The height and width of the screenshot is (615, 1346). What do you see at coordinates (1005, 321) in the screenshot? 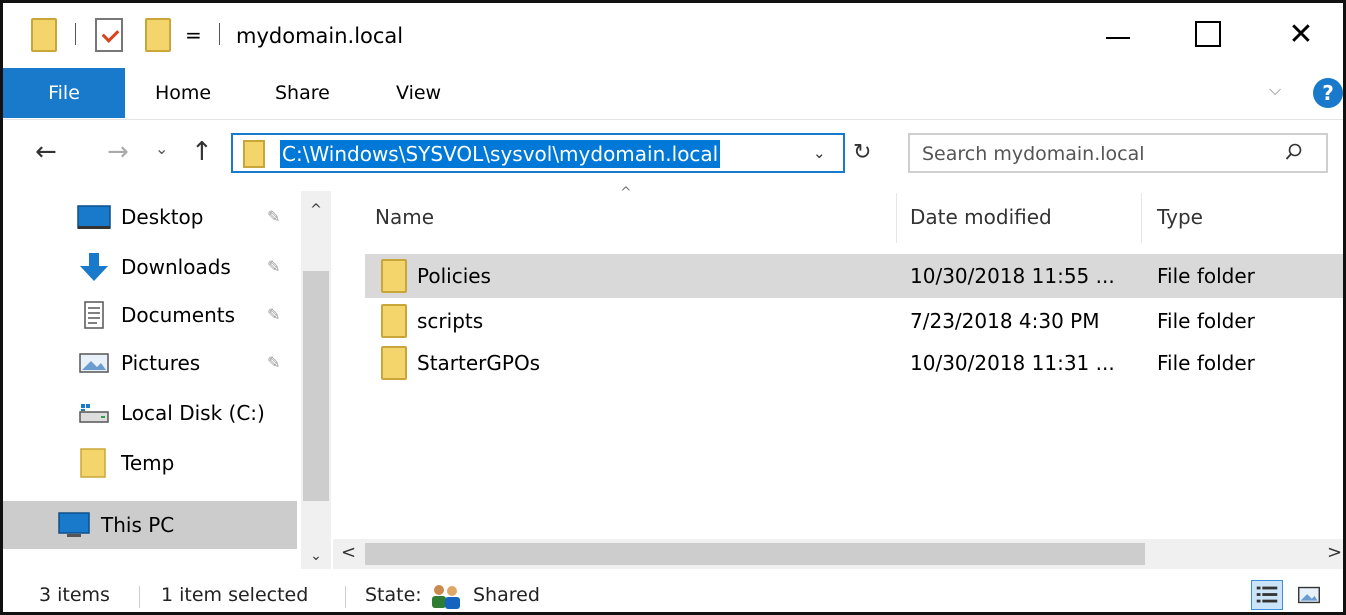
I see `file-date: 7/23/2018 4:30 PM` at bounding box center [1005, 321].